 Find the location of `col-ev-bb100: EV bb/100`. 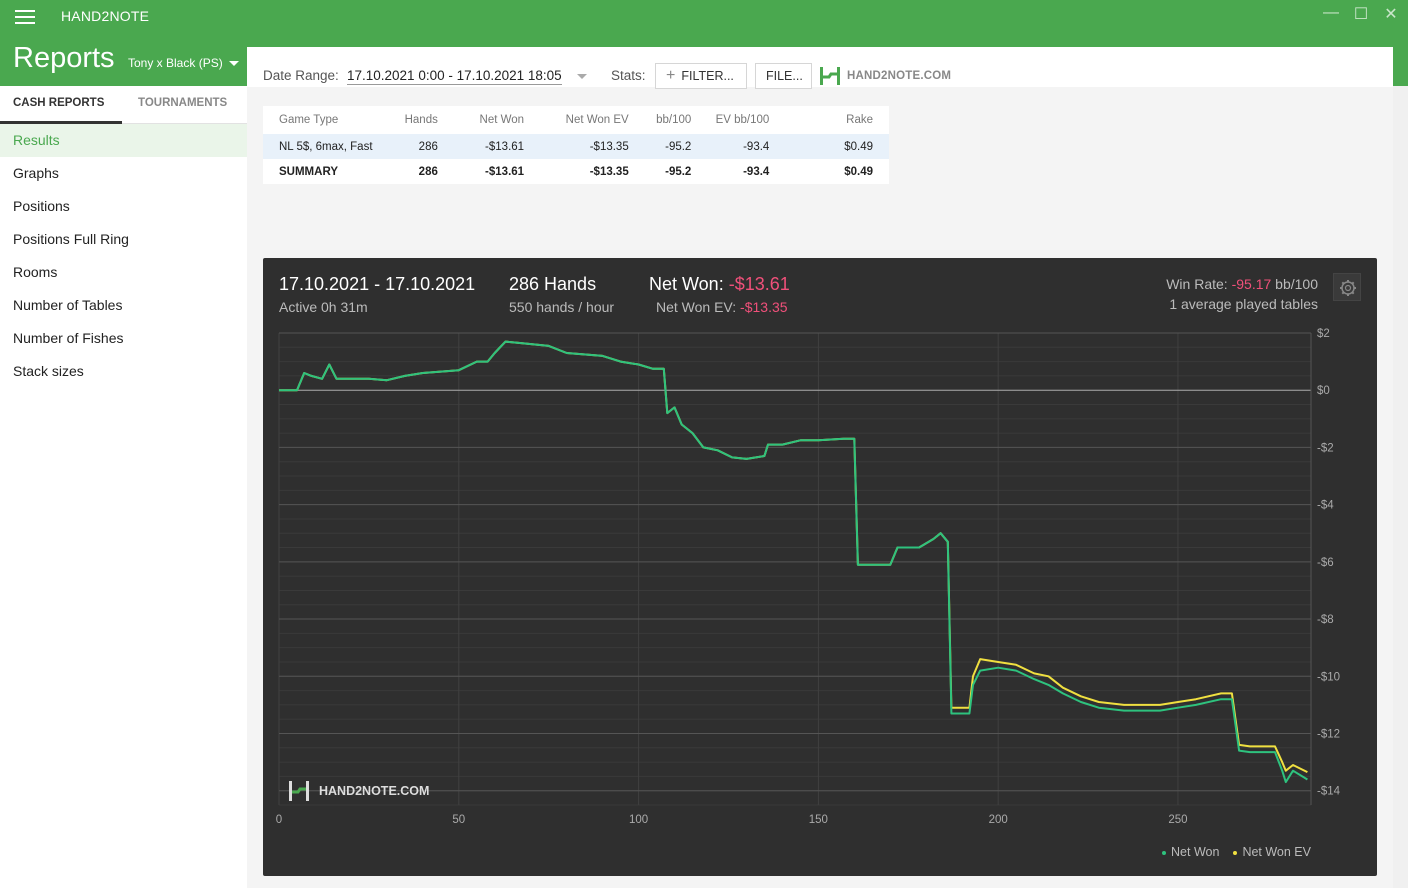

col-ev-bb100: EV bb/100 is located at coordinates (746, 120).